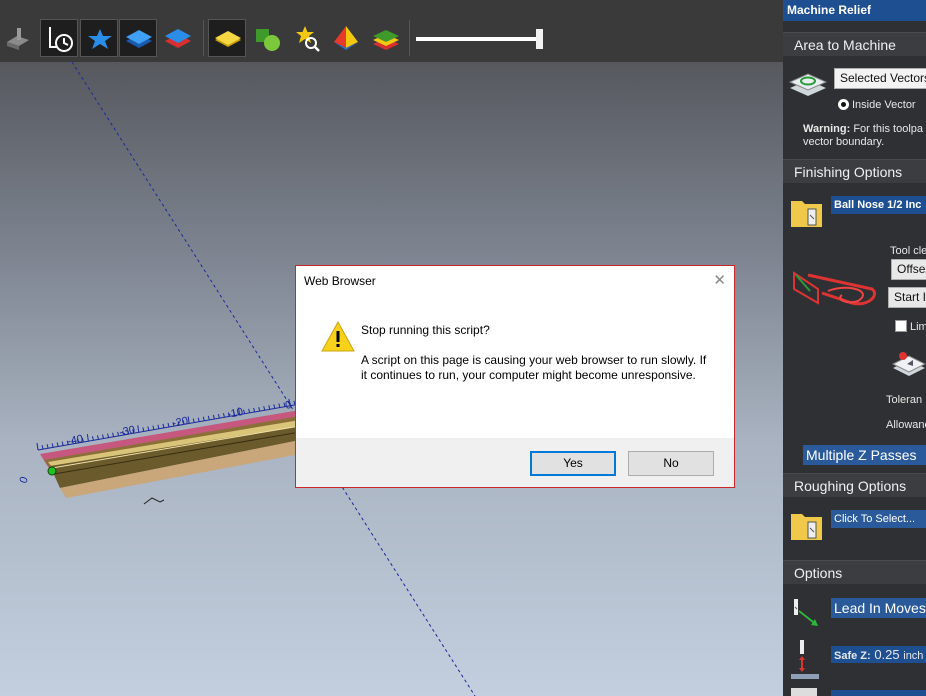  I want to click on relief-model, so click(170, 454).